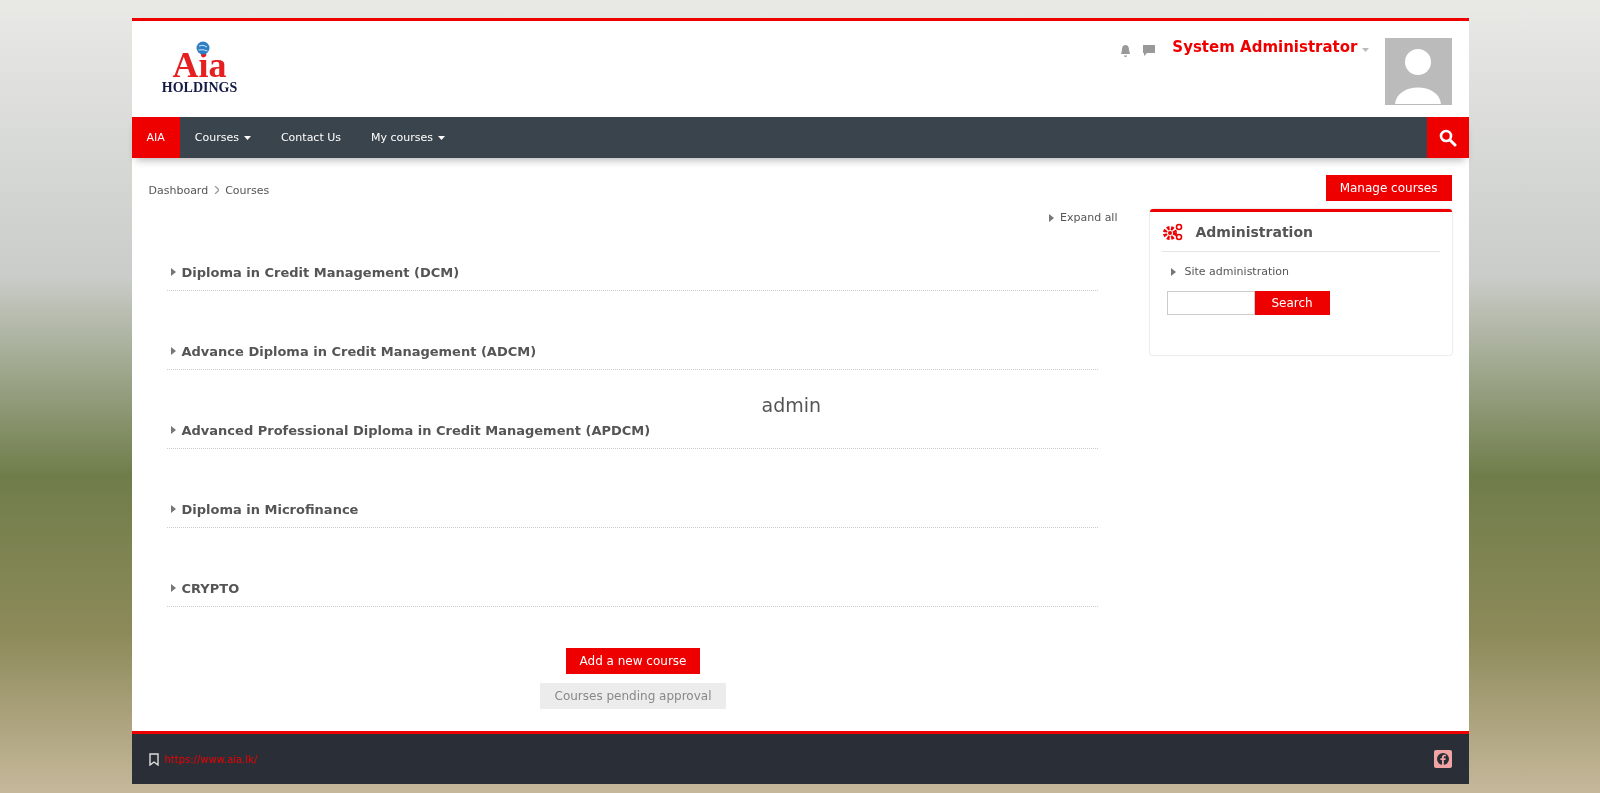 This screenshot has width=1600, height=793. I want to click on breadcrumb-link: Dashboard, so click(178, 190).